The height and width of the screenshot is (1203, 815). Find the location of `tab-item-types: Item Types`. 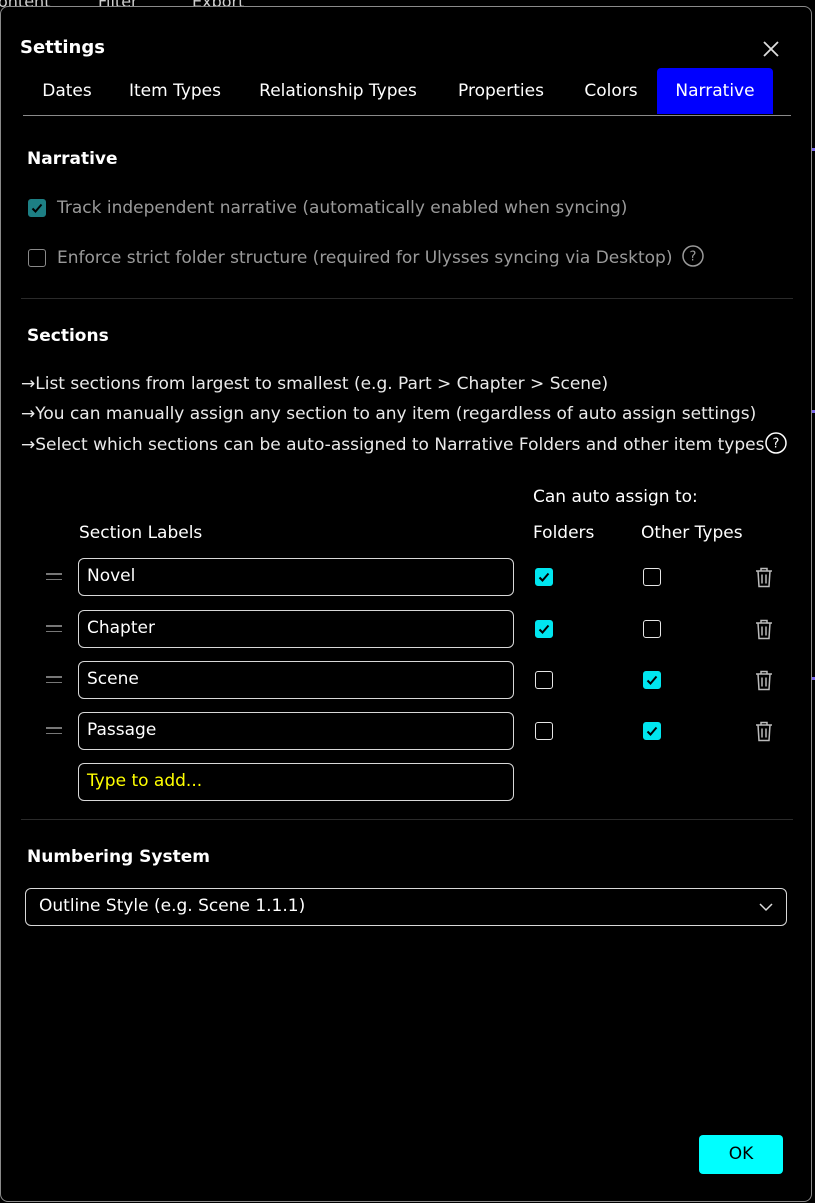

tab-item-types: Item Types is located at coordinates (175, 91).